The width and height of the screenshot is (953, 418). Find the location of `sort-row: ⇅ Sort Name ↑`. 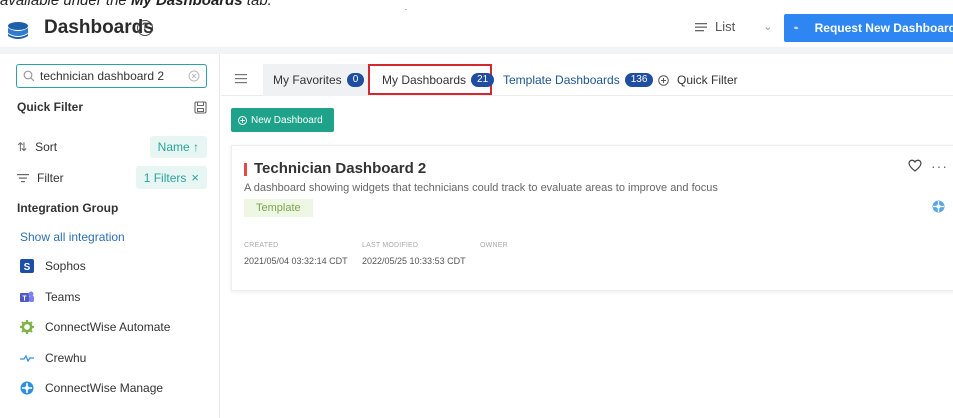

sort-row: ⇅ Sort Name ↑ is located at coordinates (112, 147).